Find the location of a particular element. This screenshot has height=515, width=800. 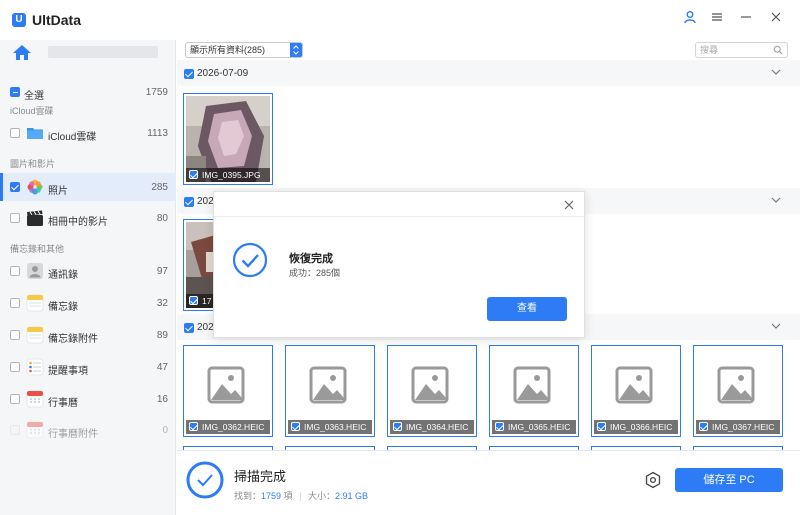

photo-caption: IMG_0367.HEIC is located at coordinates (738, 427).